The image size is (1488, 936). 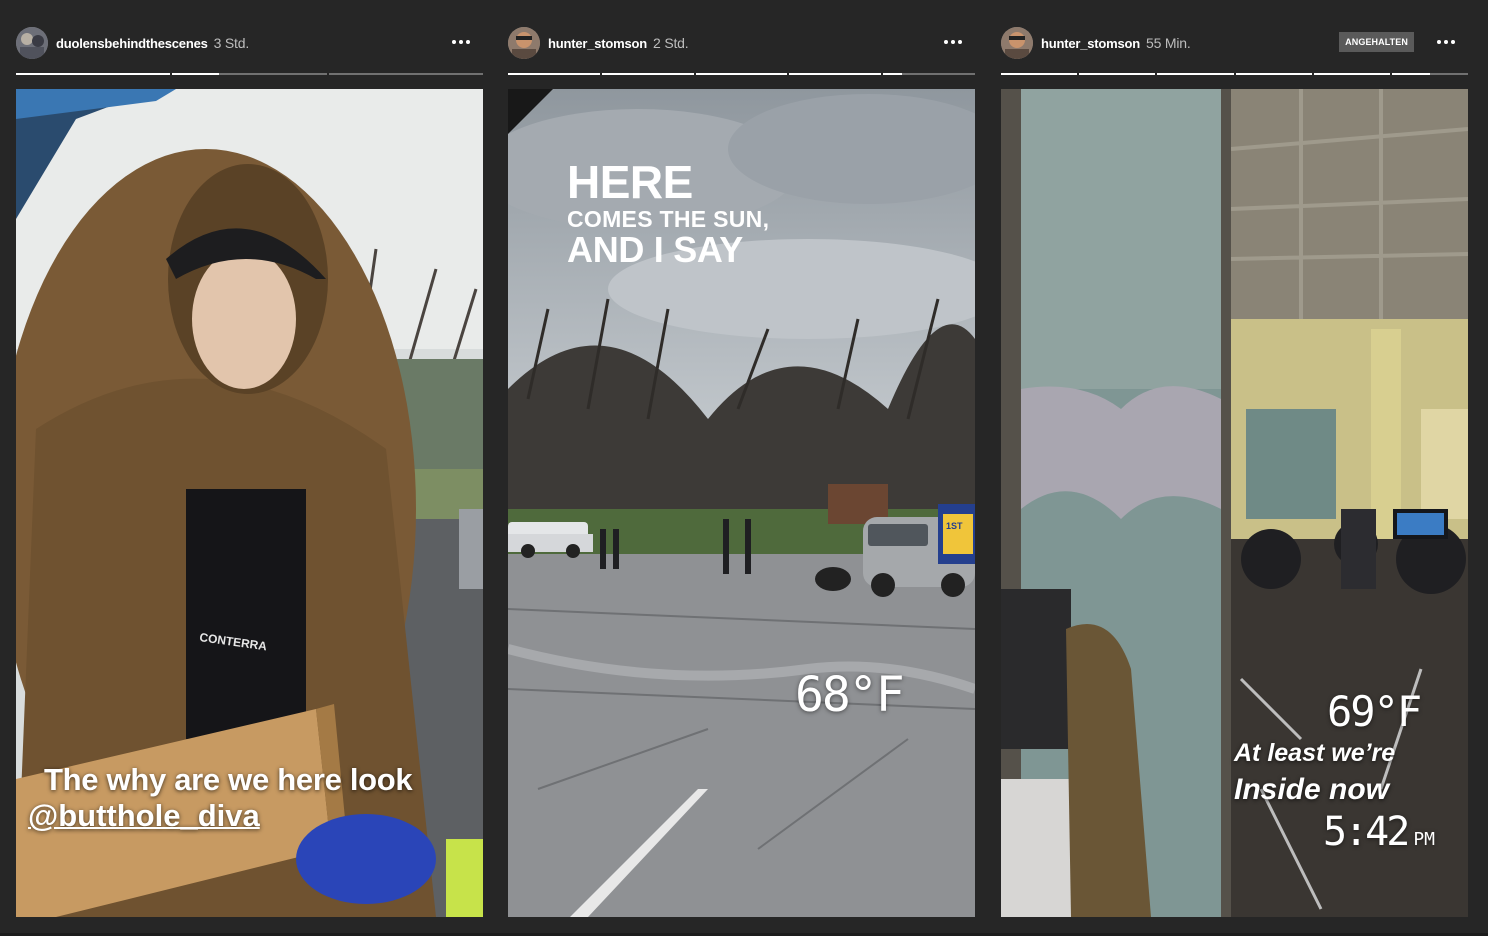 What do you see at coordinates (231, 43) in the screenshot?
I see `post-time: 3 Std.` at bounding box center [231, 43].